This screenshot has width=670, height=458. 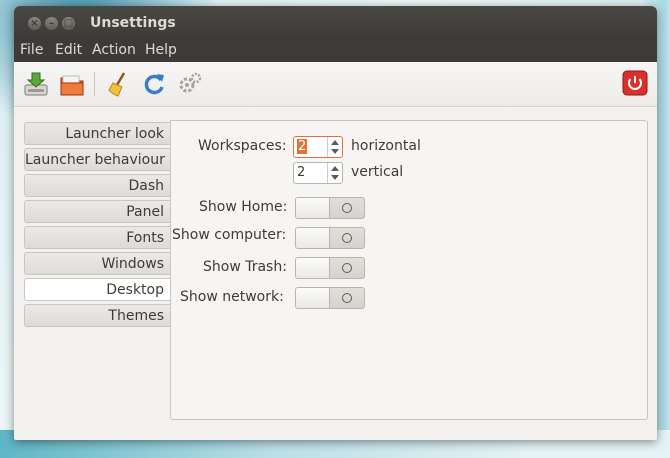 I want to click on toolbar, so click(x=335, y=84).